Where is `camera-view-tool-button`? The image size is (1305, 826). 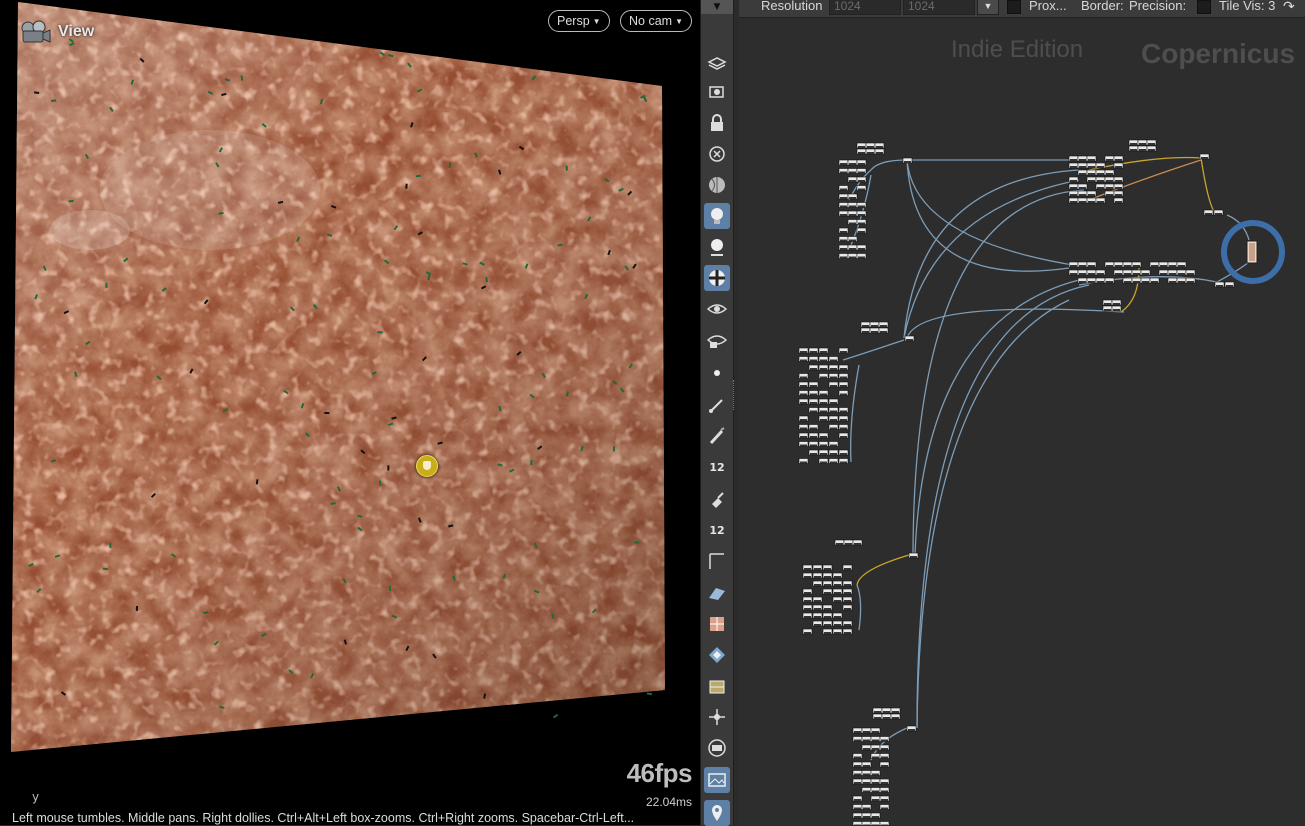
camera-view-tool-button is located at coordinates (717, 92).